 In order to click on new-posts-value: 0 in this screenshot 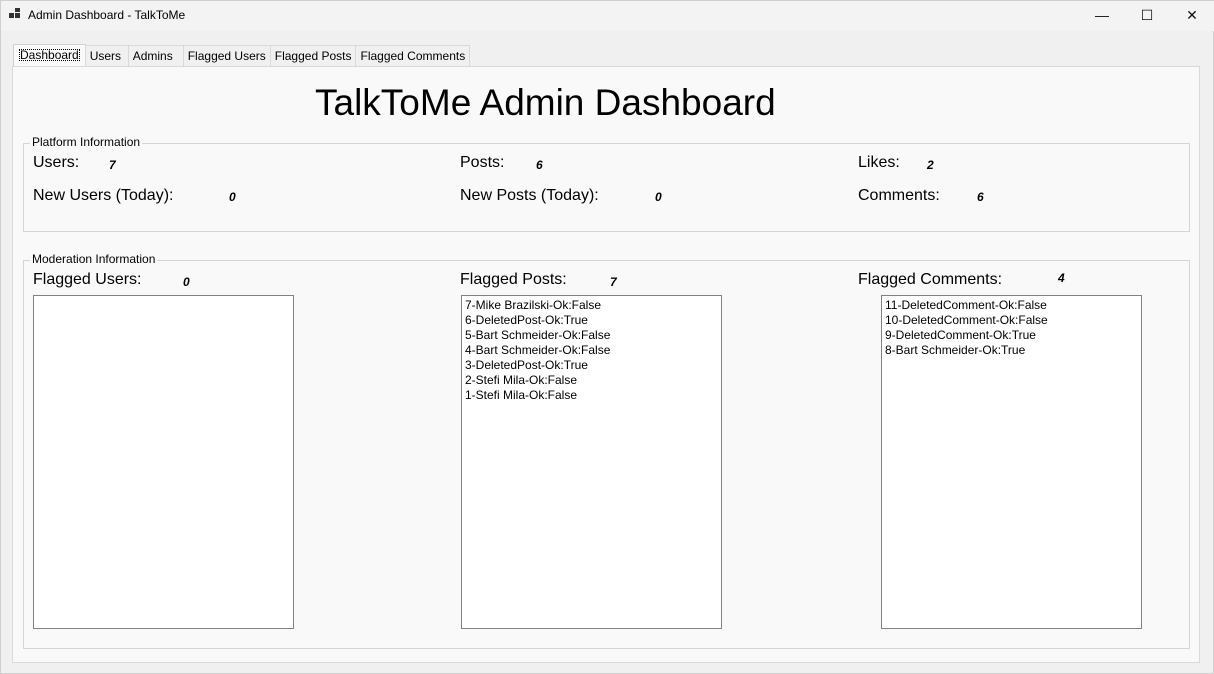, I will do `click(658, 197)`.